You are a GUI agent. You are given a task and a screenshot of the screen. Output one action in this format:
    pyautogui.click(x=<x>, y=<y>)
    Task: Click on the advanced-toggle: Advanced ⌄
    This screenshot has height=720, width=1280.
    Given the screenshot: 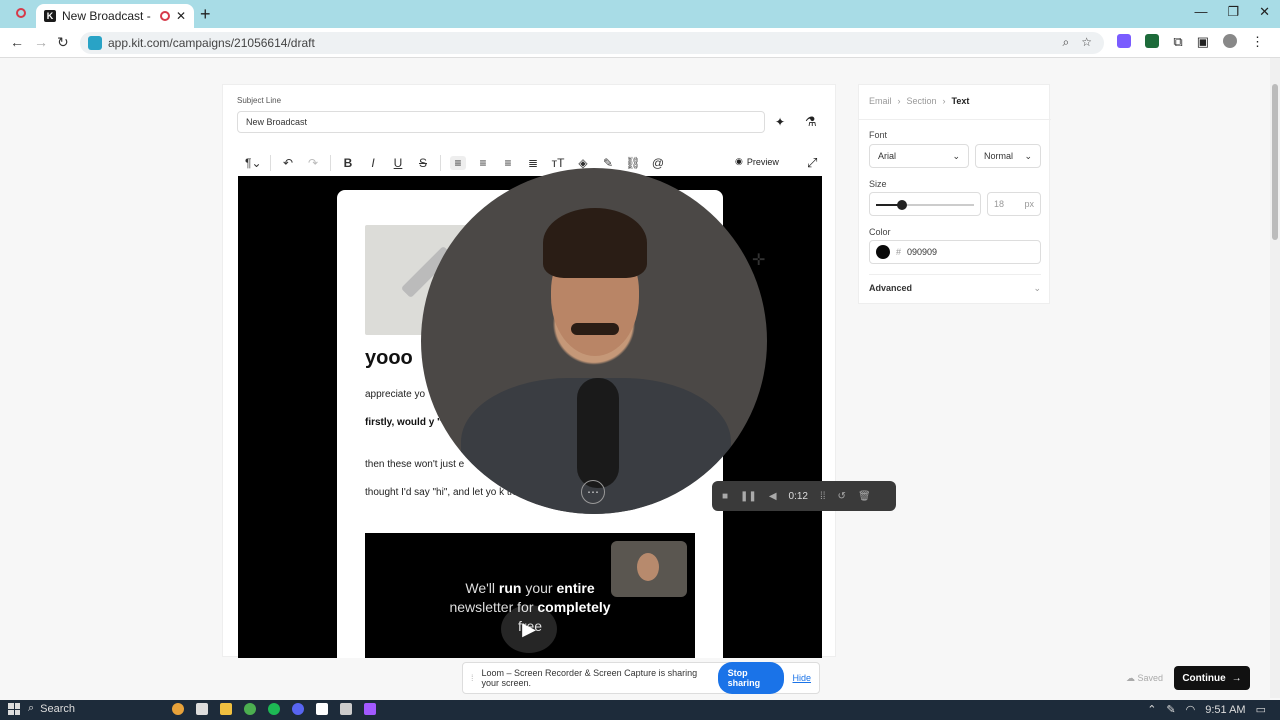 What is the action you would take?
    pyautogui.click(x=955, y=288)
    